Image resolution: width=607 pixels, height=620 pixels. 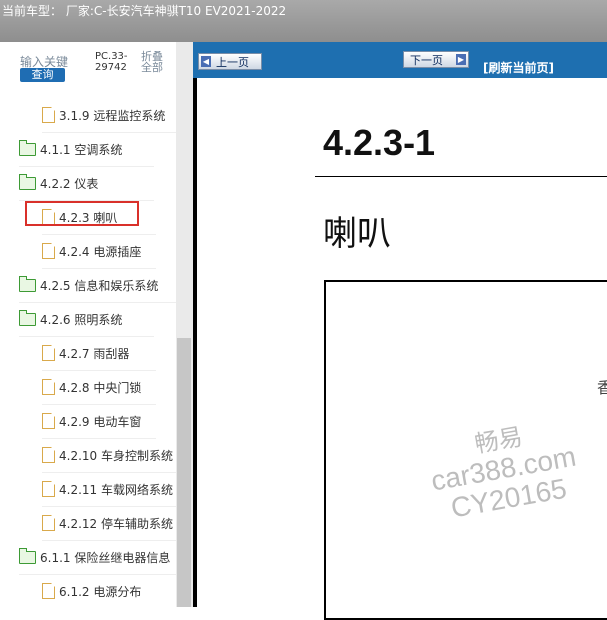 I want to click on tree-item-label: 4.2.5 信息和娱乐系统, so click(x=99, y=285).